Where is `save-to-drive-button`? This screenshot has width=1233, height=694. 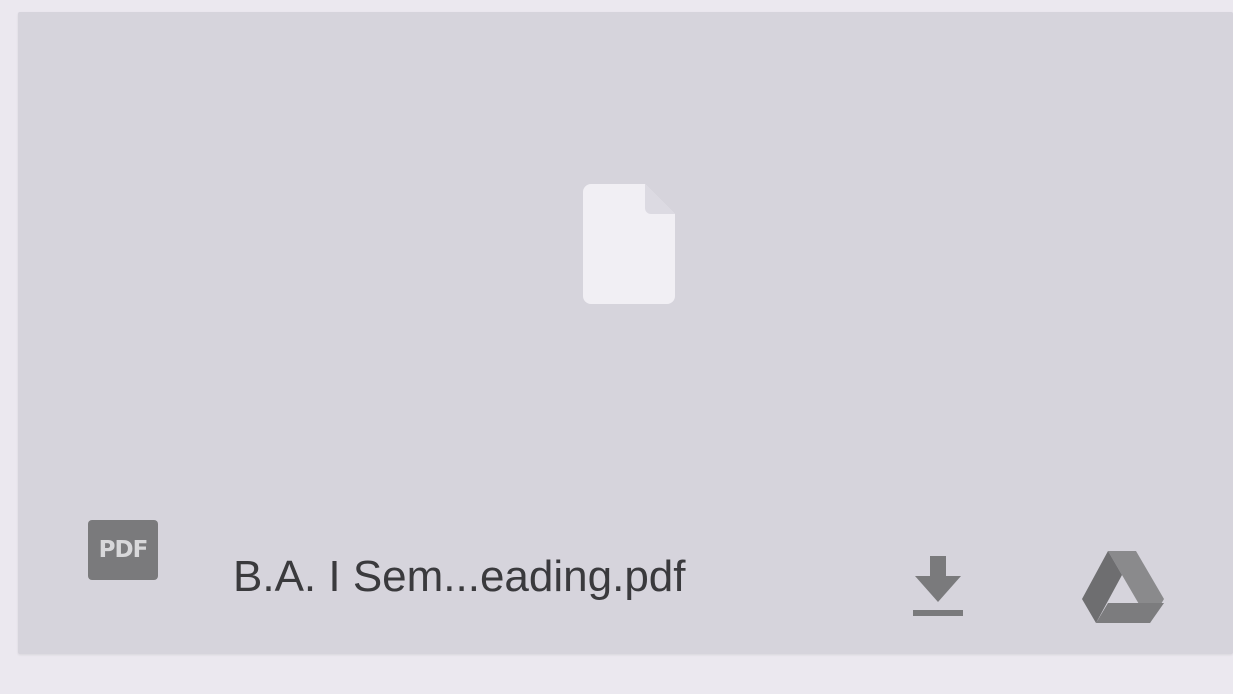
save-to-drive-button is located at coordinates (1123, 587).